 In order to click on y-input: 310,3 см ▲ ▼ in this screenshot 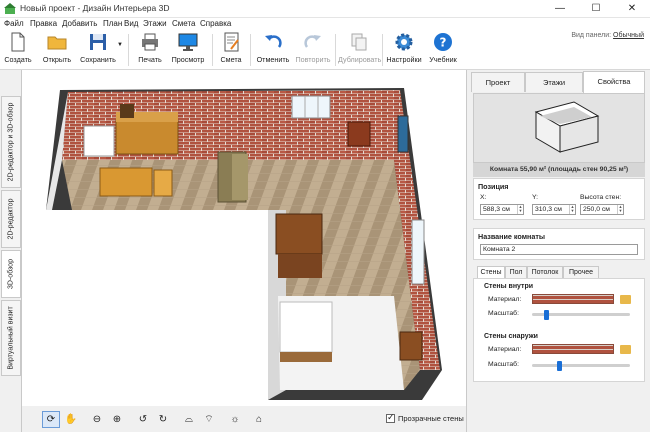, I will do `click(554, 209)`.